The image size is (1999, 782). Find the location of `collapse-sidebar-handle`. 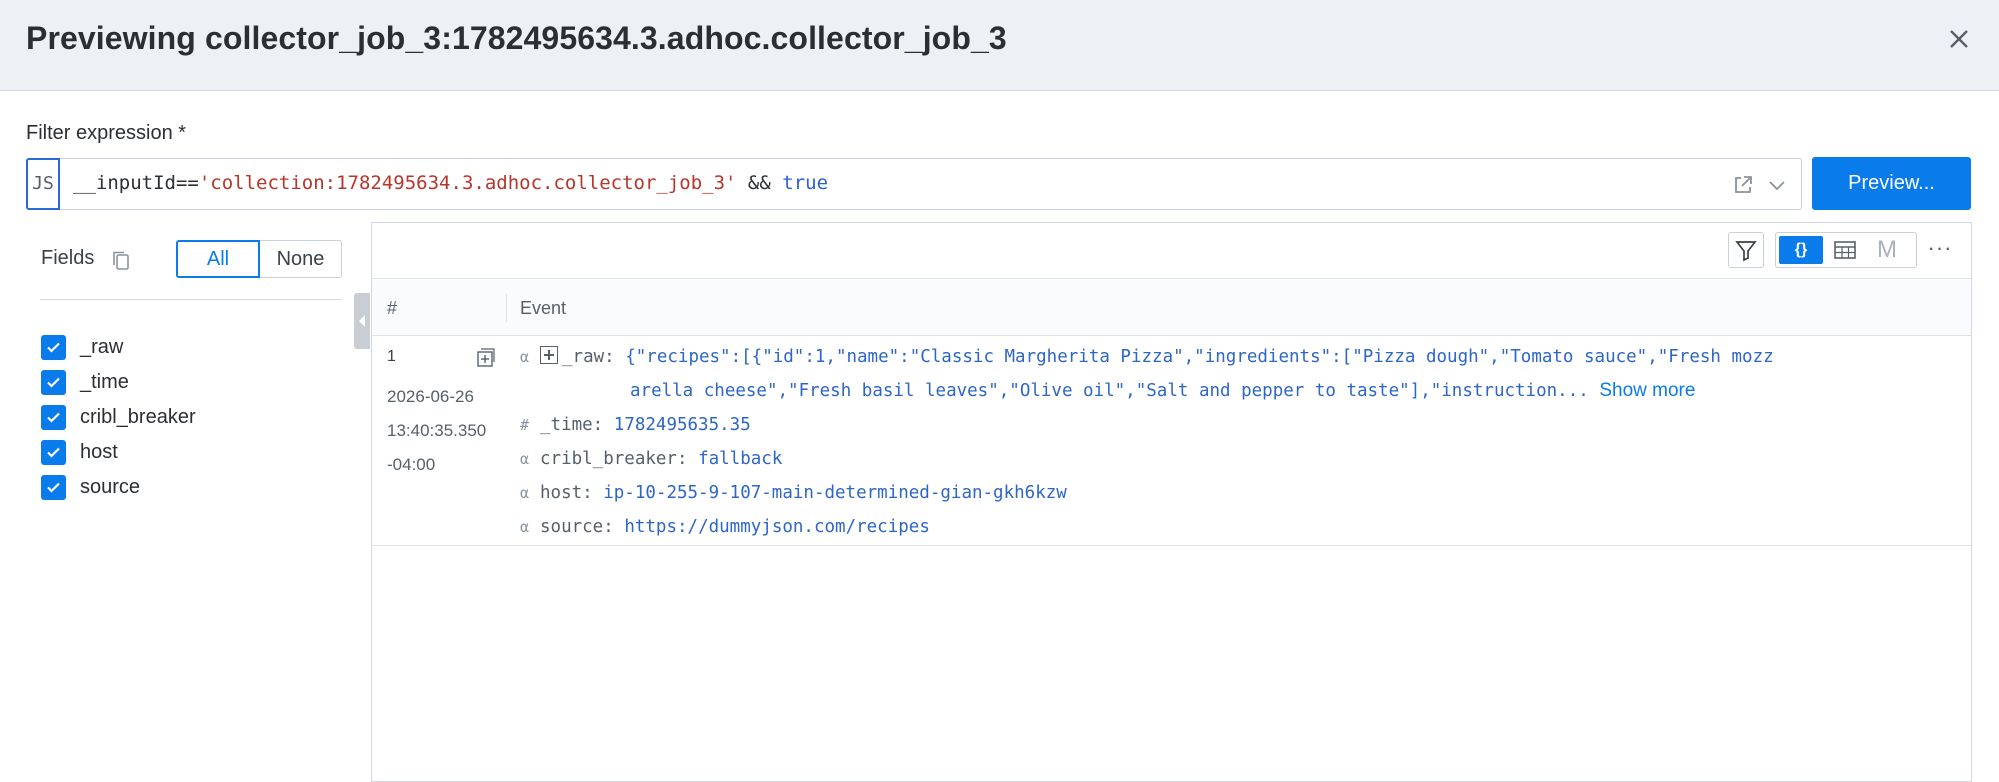

collapse-sidebar-handle is located at coordinates (362, 321).